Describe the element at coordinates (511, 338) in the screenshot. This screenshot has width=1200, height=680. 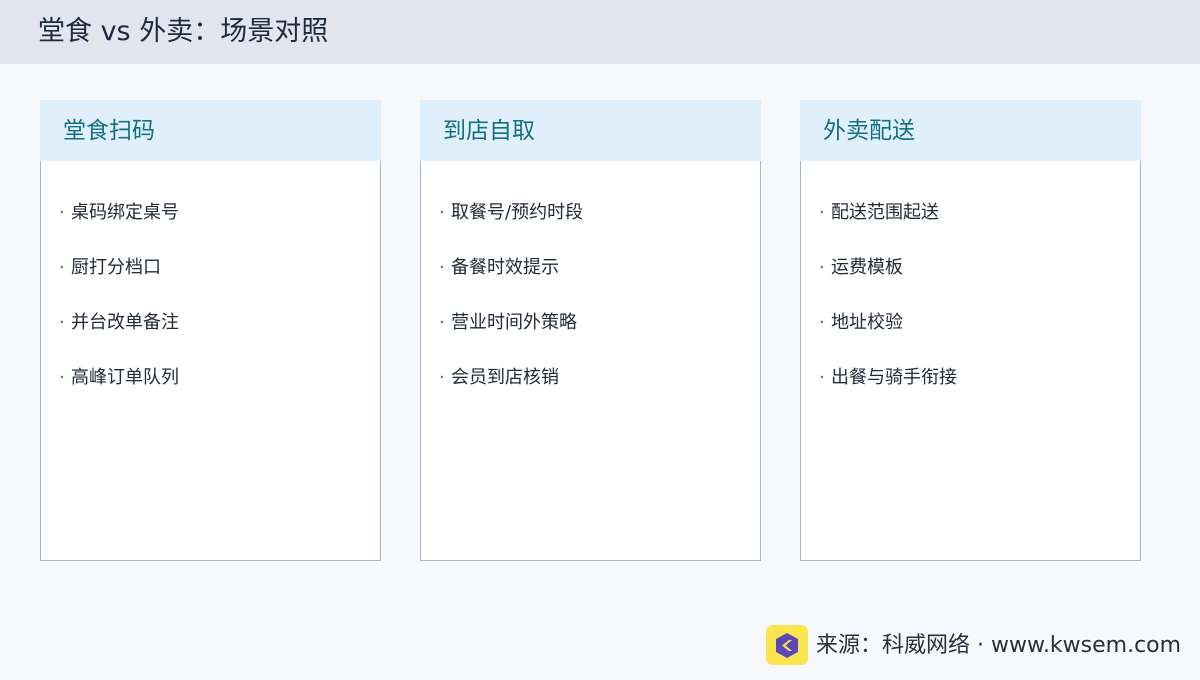
I see `list-item: · 营业时间外策略` at that location.